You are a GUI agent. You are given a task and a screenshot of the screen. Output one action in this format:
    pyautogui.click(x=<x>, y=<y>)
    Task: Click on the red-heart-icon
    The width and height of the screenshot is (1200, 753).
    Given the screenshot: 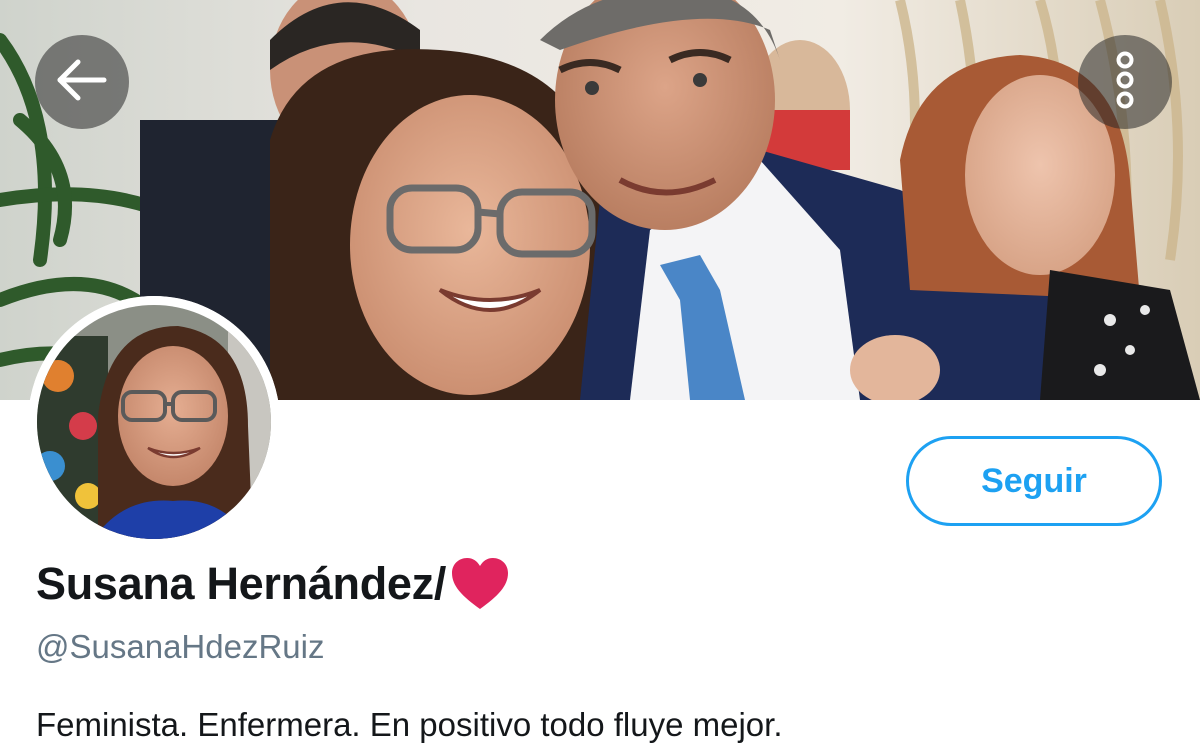 What is the action you would take?
    pyautogui.click(x=480, y=584)
    